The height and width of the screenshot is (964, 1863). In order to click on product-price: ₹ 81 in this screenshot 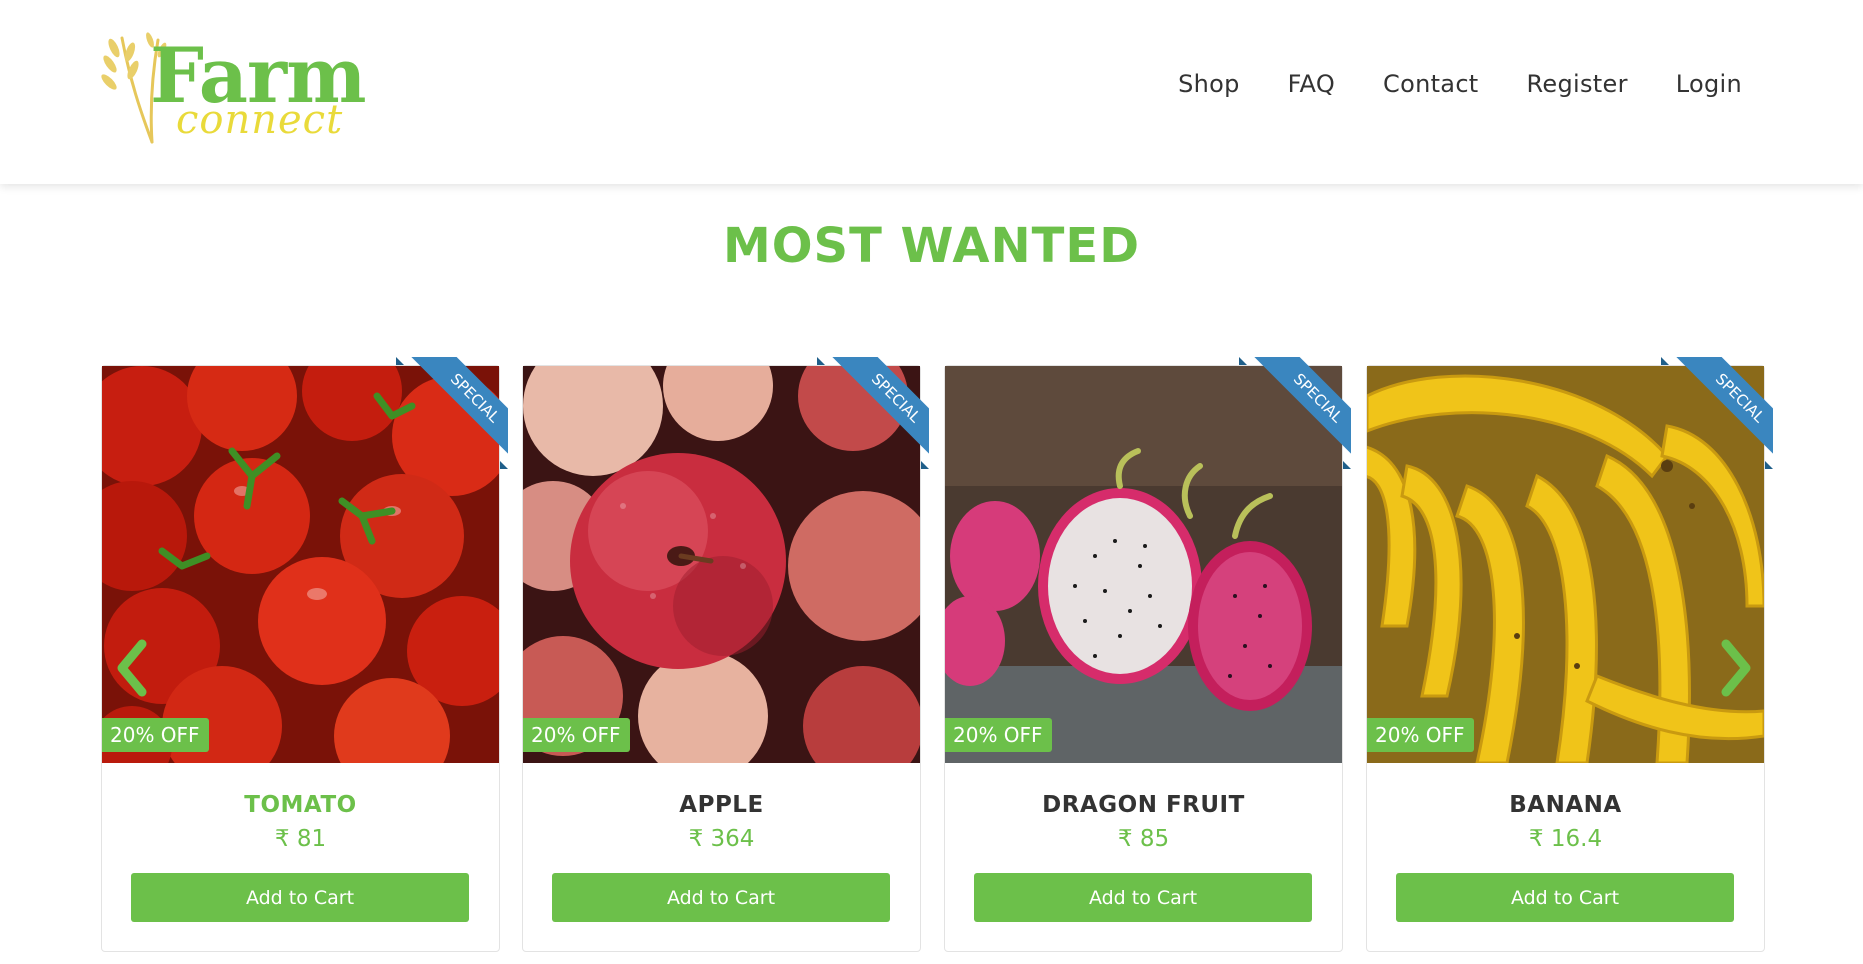, I will do `click(300, 839)`.